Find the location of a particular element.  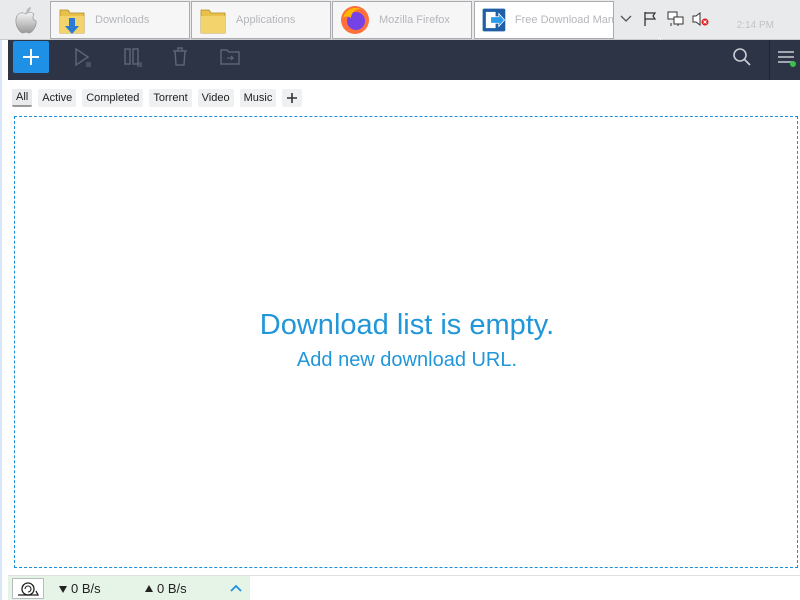

tab-video: Video is located at coordinates (215, 98).